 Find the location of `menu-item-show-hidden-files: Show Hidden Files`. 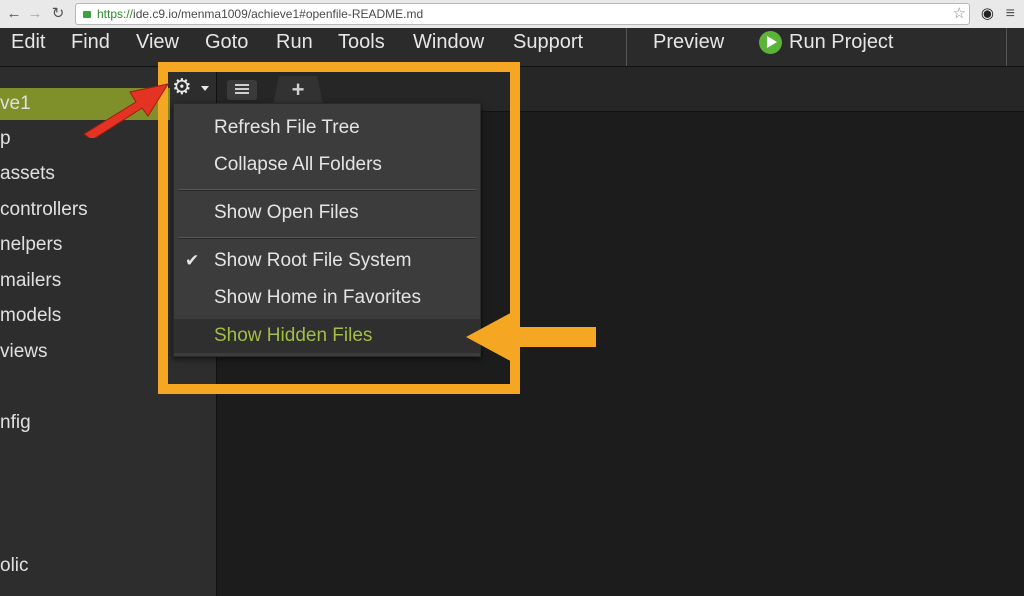

menu-item-show-hidden-files: Show Hidden Files is located at coordinates (327, 336).